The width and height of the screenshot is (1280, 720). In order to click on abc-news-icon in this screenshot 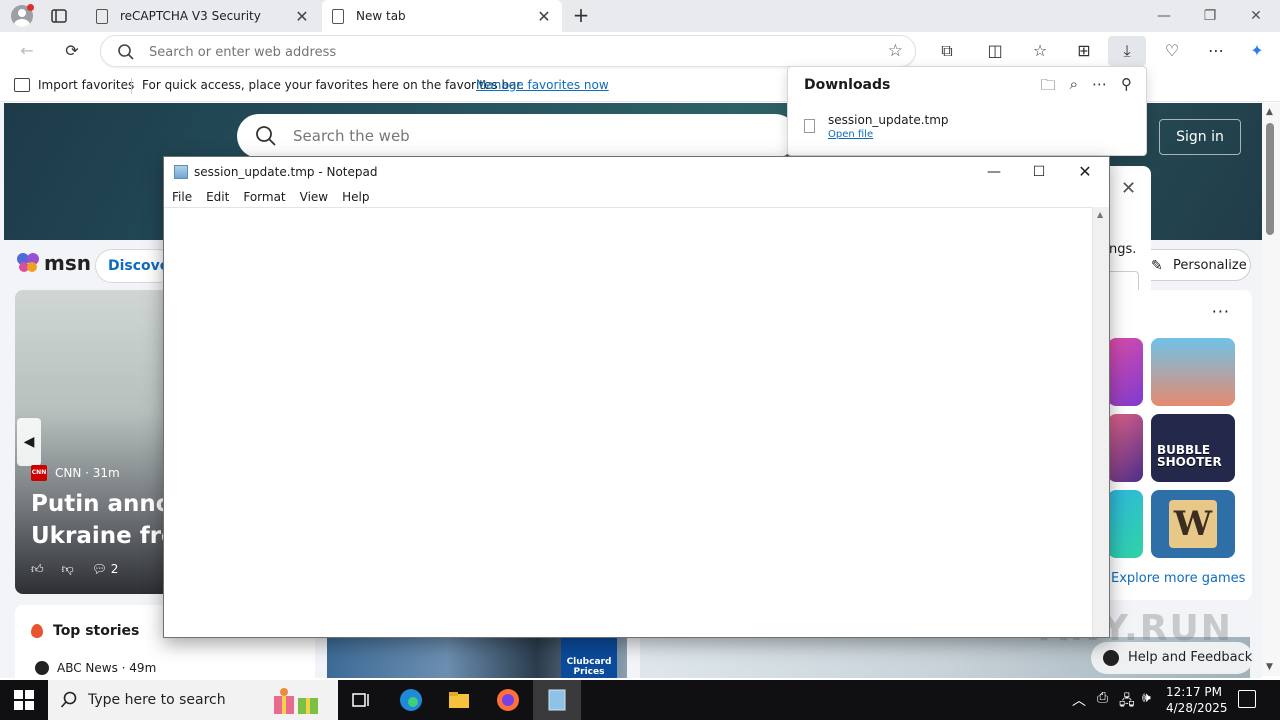, I will do `click(42, 668)`.